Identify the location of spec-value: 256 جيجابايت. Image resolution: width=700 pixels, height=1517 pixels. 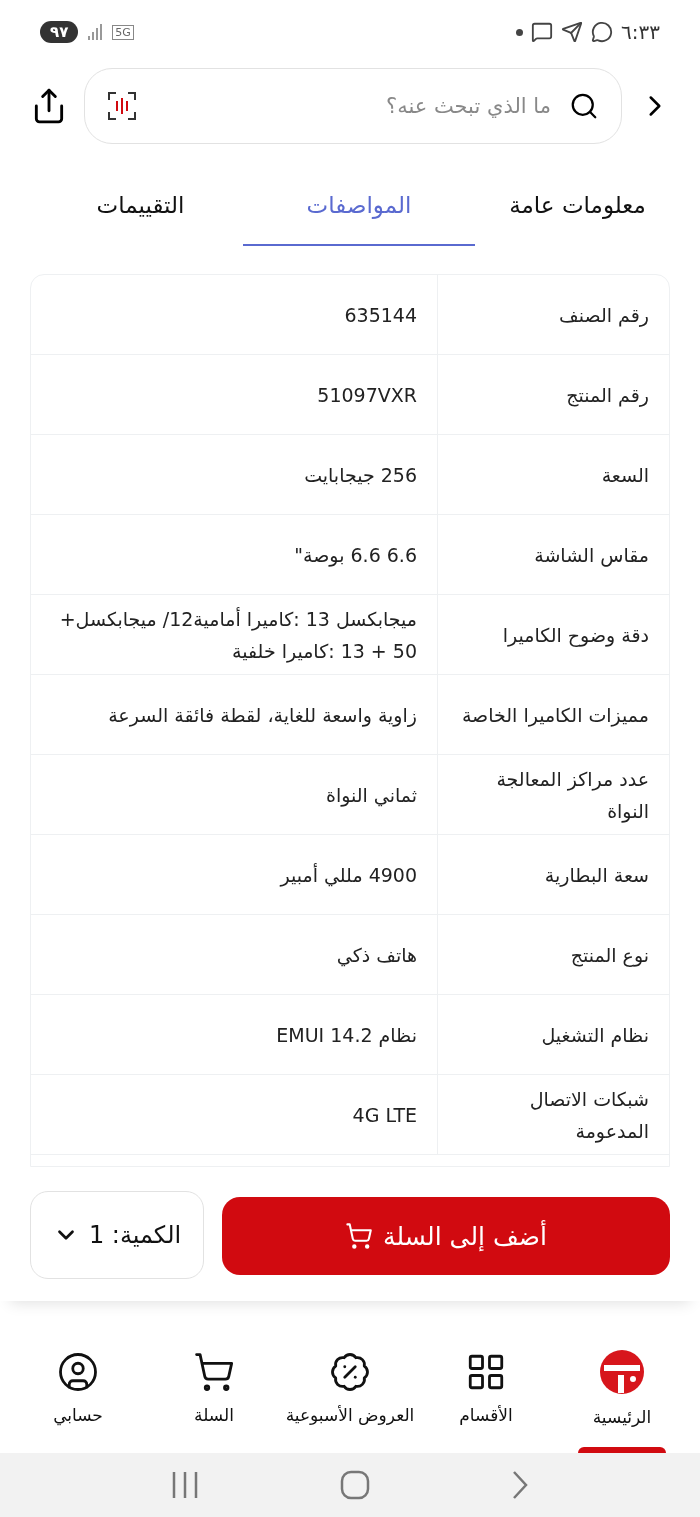
(360, 475).